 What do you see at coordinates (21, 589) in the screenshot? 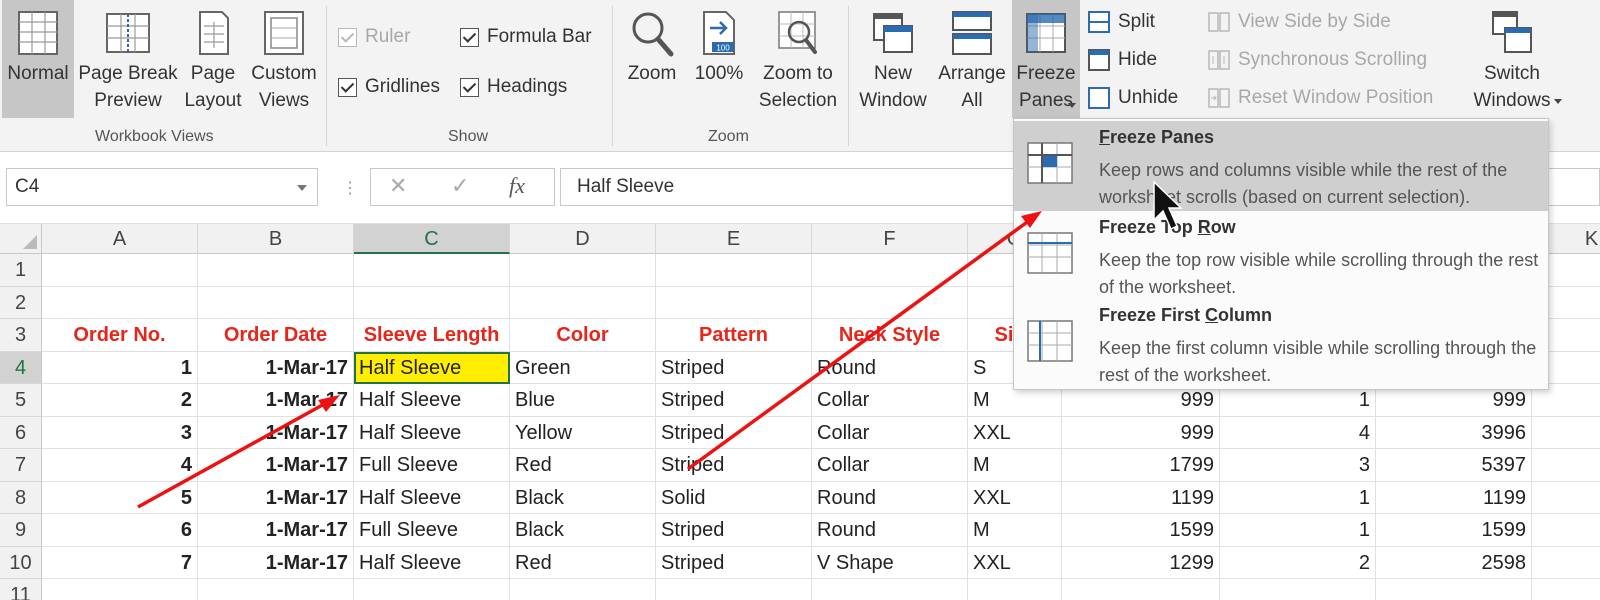
I see `row-header: 11` at bounding box center [21, 589].